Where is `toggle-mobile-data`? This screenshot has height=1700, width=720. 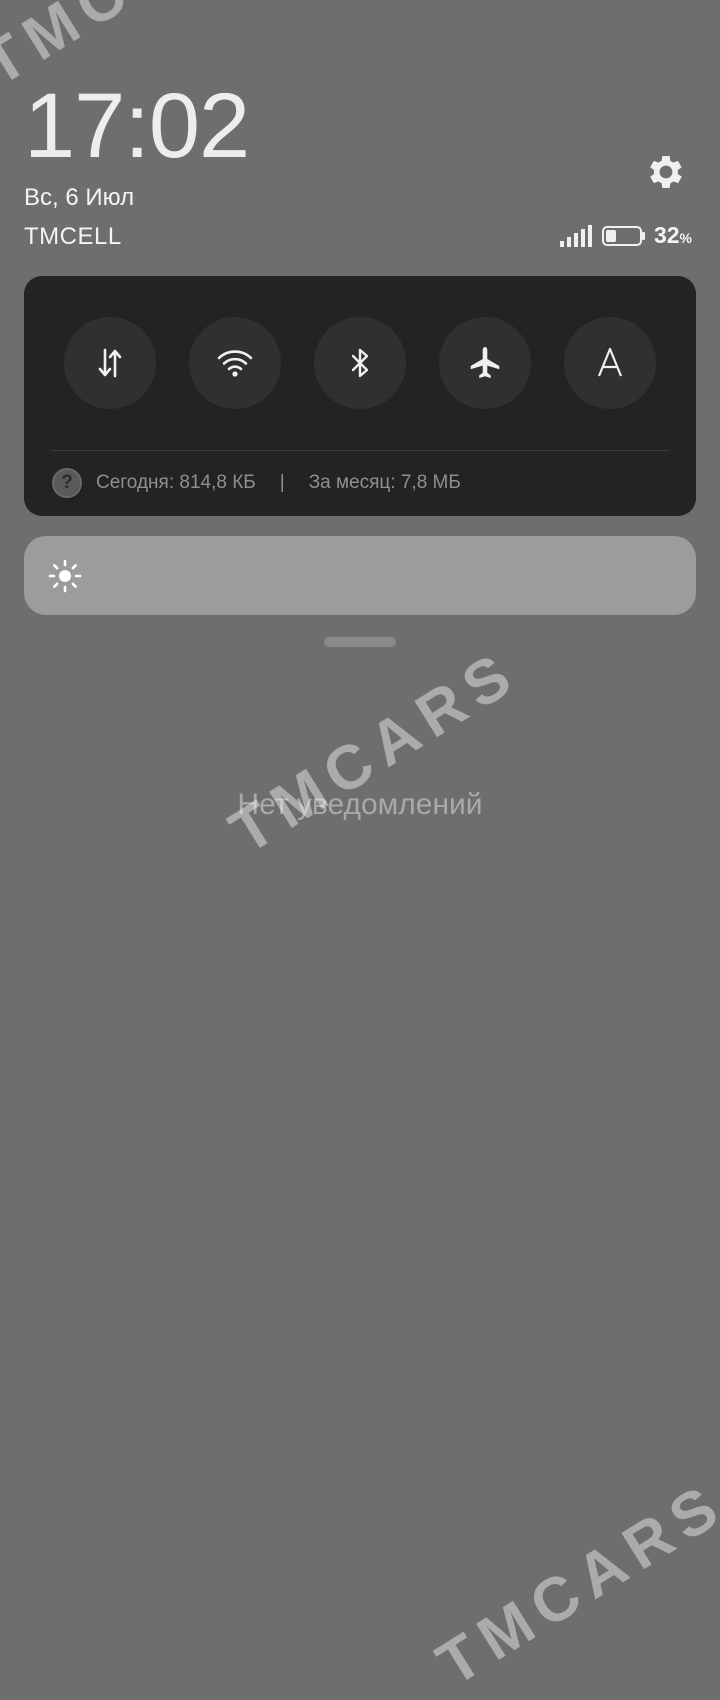 toggle-mobile-data is located at coordinates (110, 363).